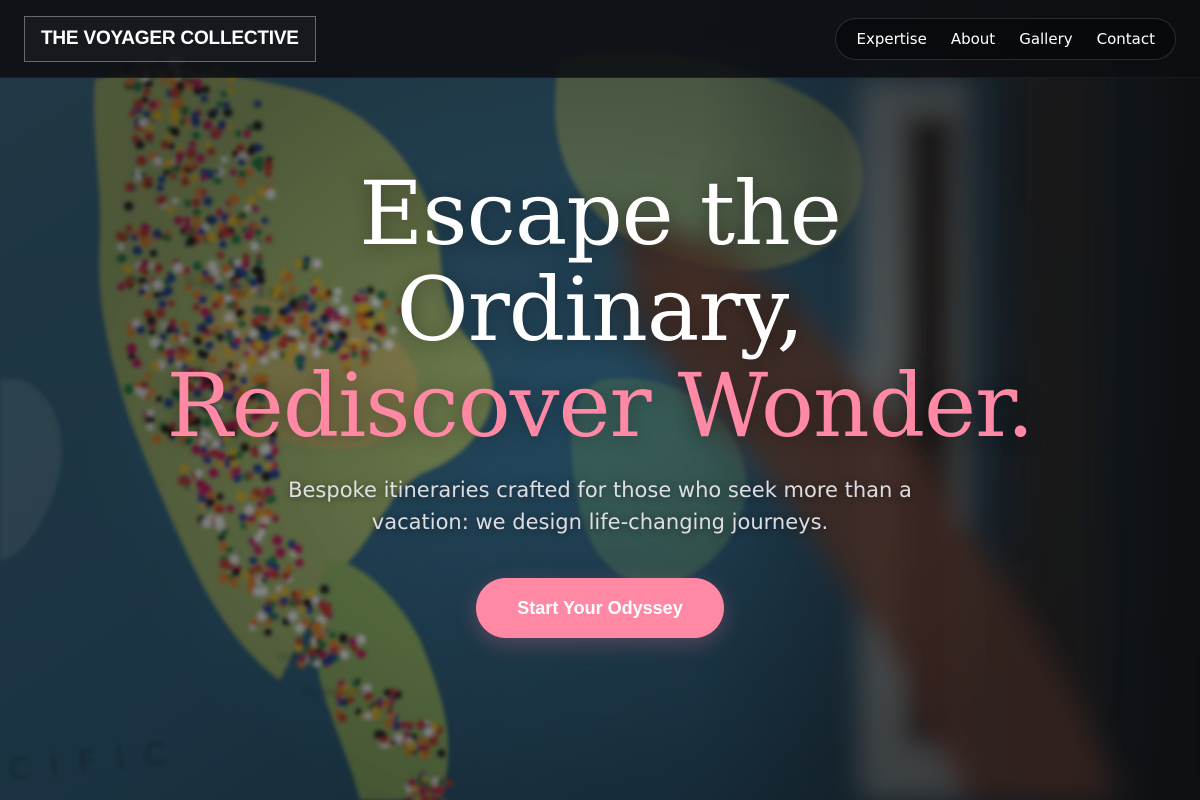 Image resolution: width=1200 pixels, height=800 pixels. What do you see at coordinates (1126, 39) in the screenshot?
I see `nav-link-contact: Contact` at bounding box center [1126, 39].